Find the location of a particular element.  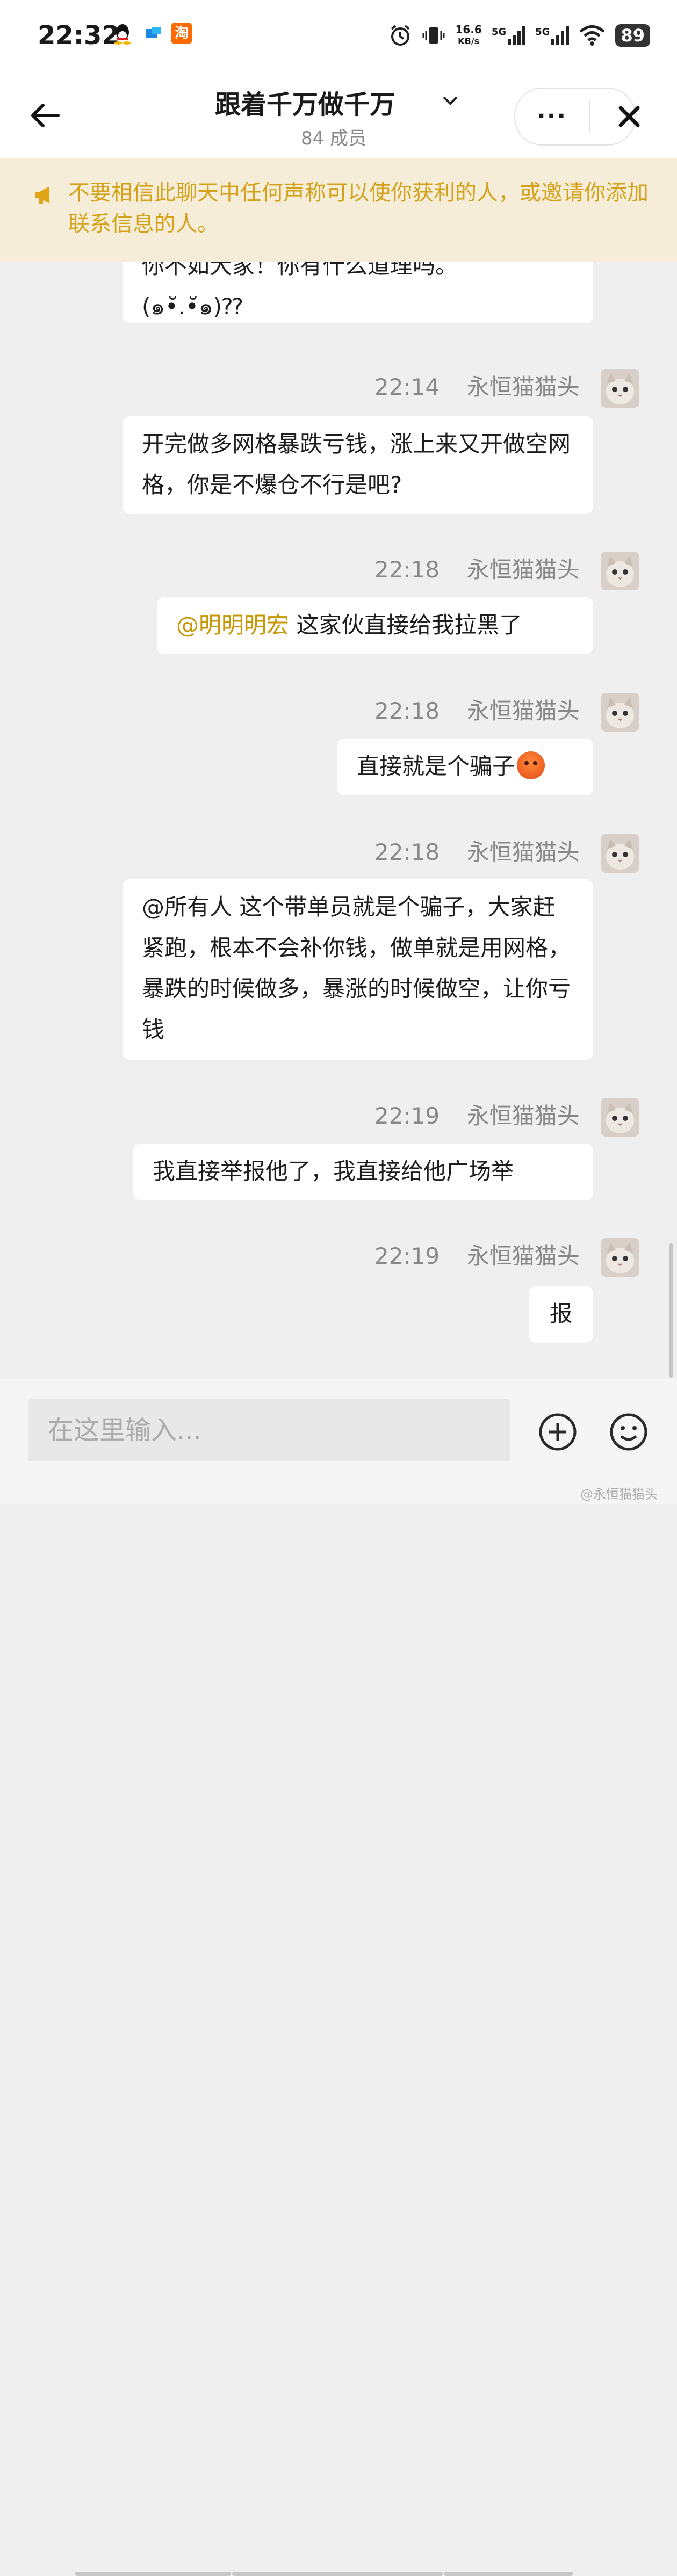

message-text: 直接就是个骗子 is located at coordinates (436, 766).